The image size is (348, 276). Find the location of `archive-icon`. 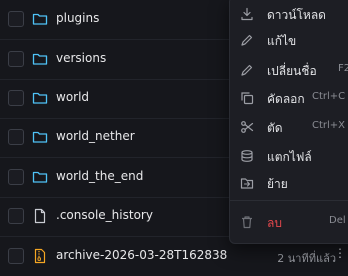

archive-icon is located at coordinates (40, 256).